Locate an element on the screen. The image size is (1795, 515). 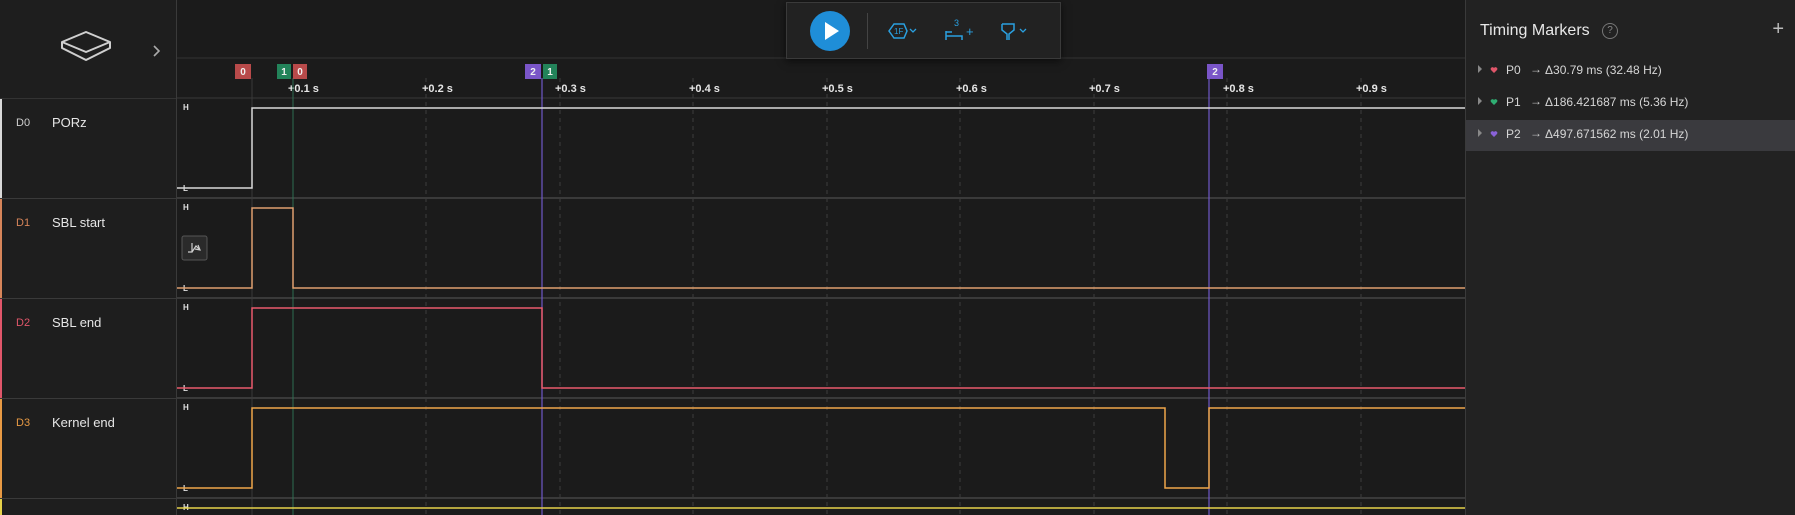
channel-name: SBL end is located at coordinates (76, 322).